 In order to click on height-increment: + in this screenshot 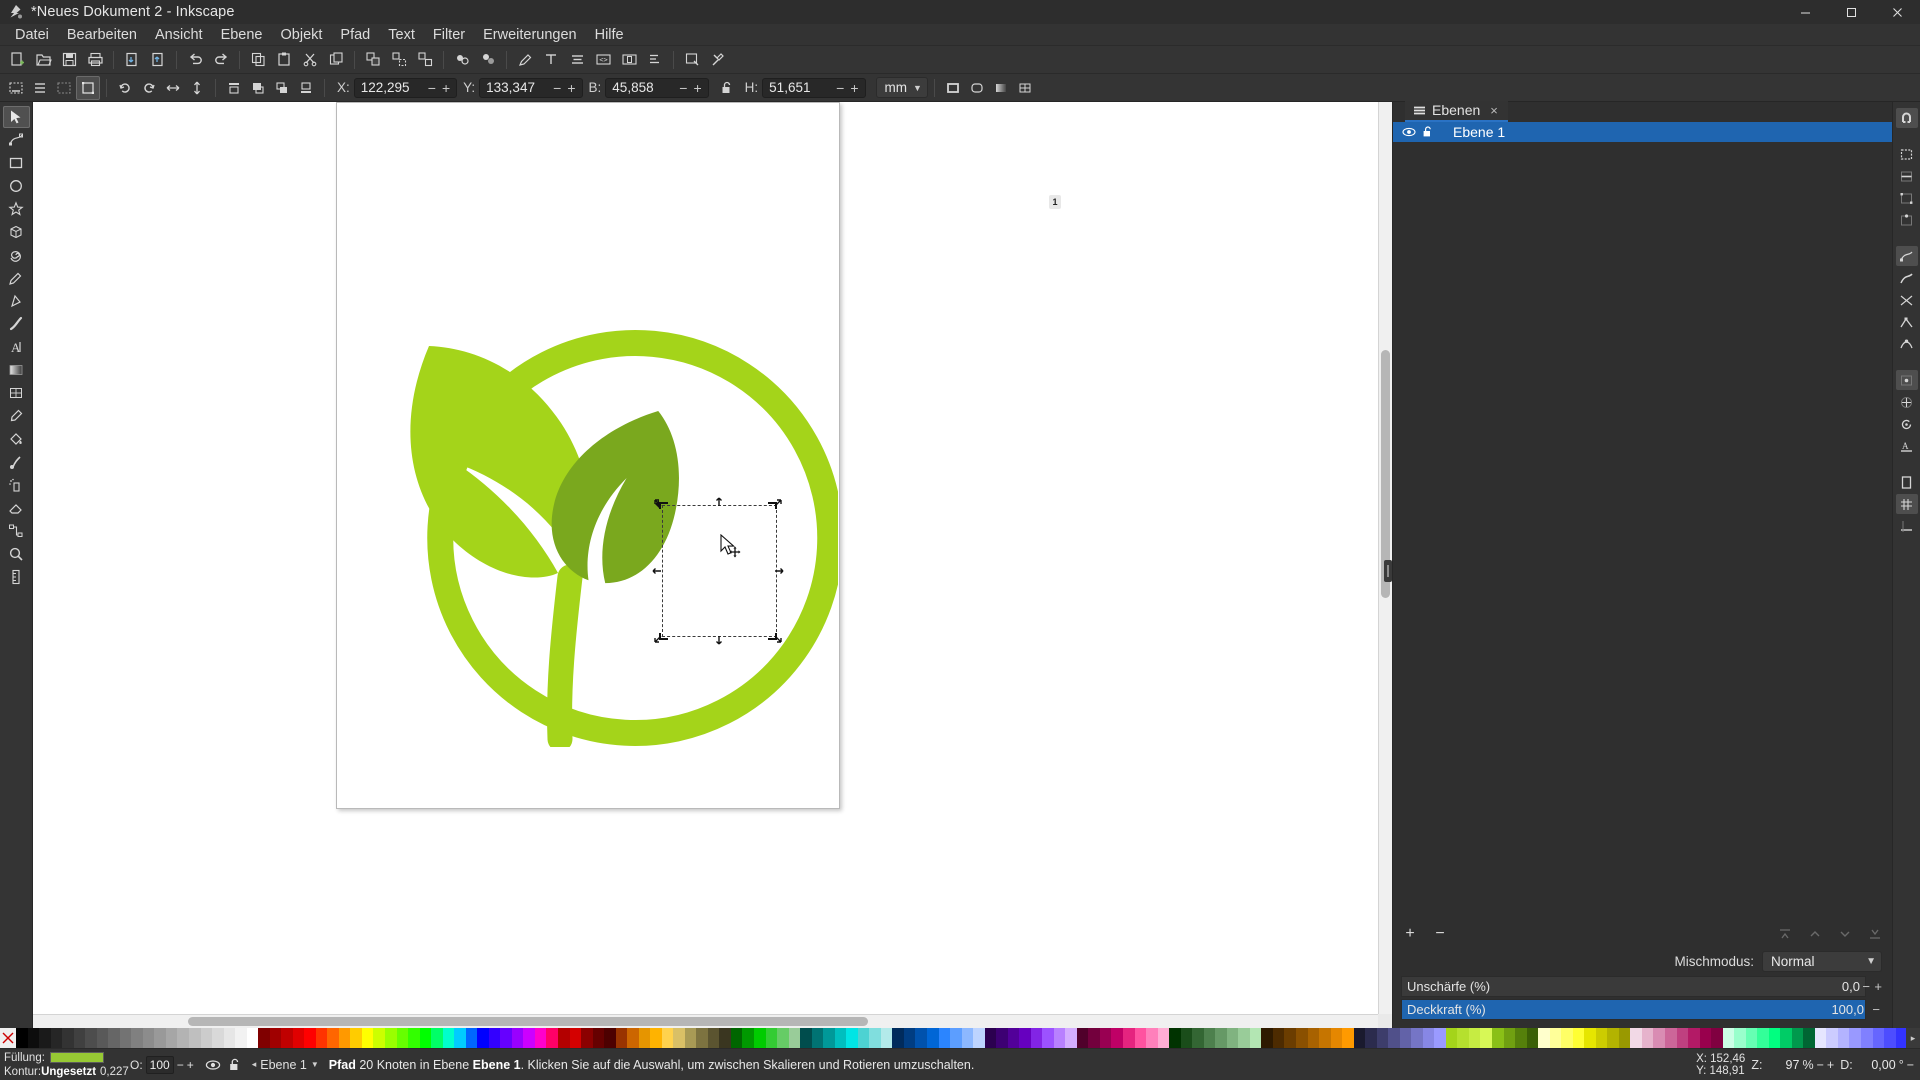, I will do `click(854, 88)`.